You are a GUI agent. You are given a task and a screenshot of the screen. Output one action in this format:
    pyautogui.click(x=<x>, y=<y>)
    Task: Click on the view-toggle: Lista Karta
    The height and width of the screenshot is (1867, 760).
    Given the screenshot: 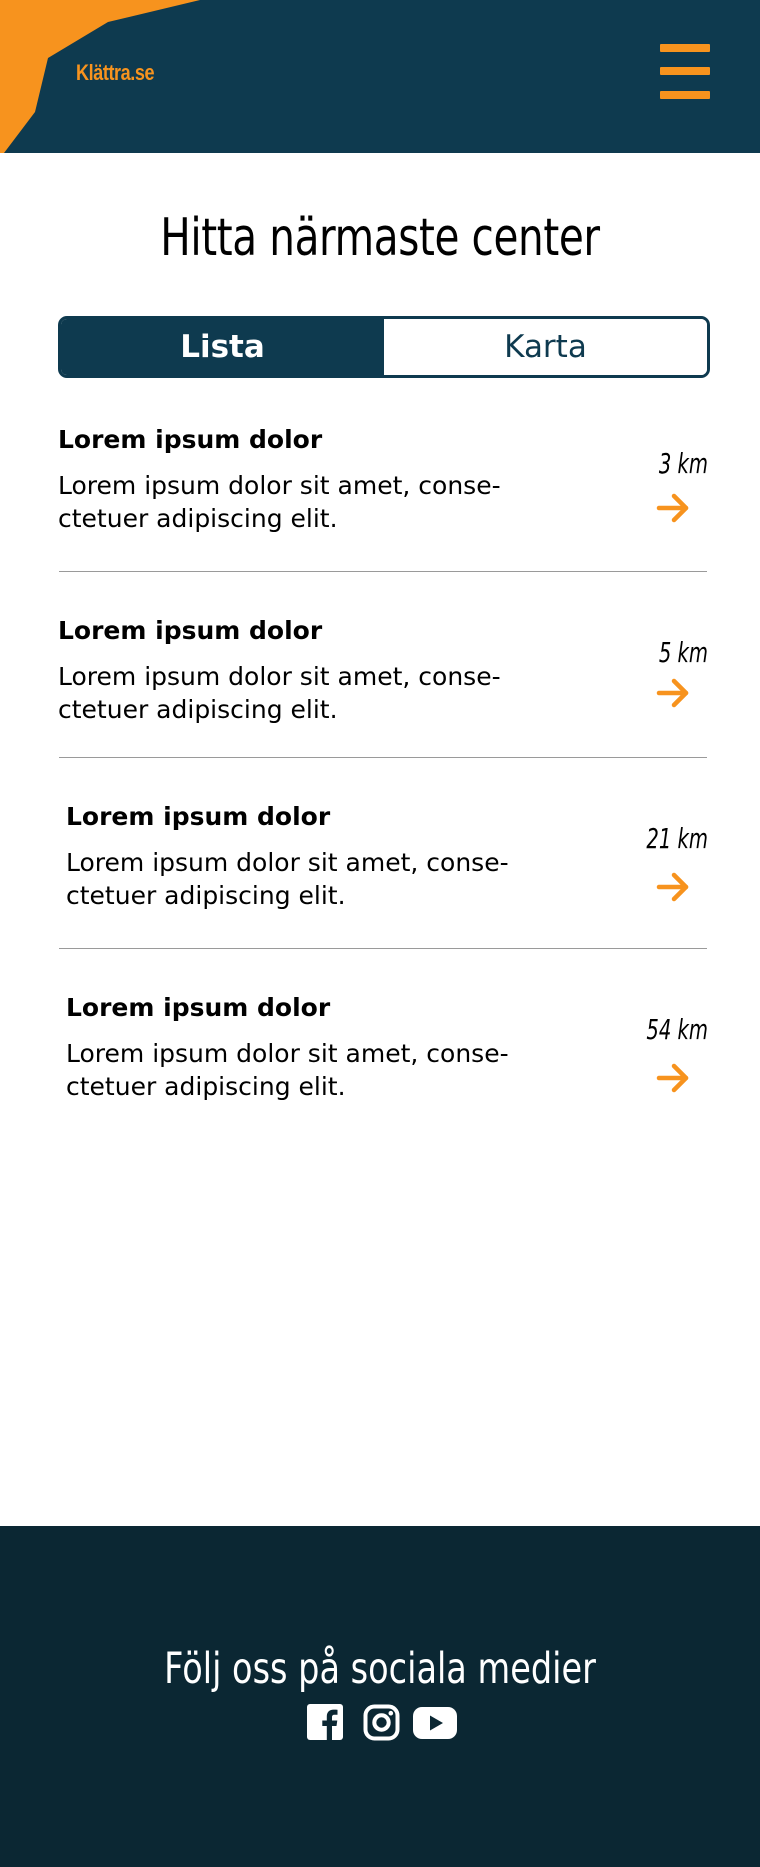 What is the action you would take?
    pyautogui.click(x=384, y=347)
    